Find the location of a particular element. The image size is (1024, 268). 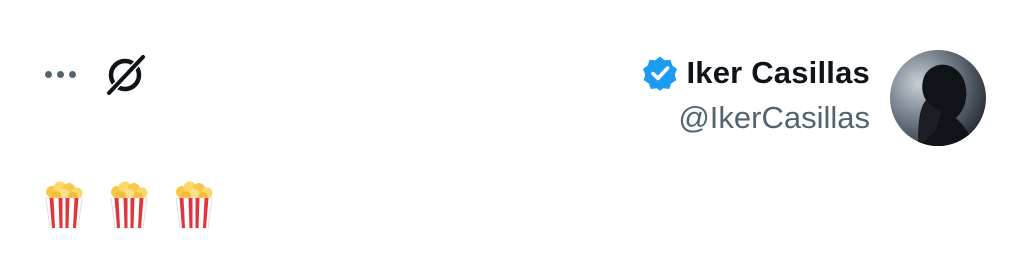

tweet-text is located at coordinates (129, 205).